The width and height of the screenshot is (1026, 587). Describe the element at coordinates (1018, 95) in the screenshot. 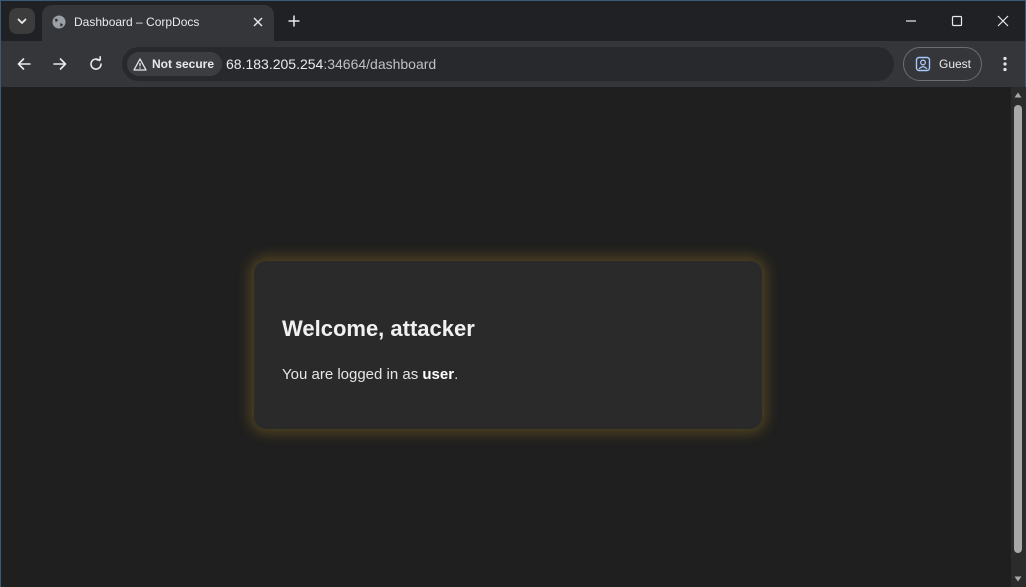

I see `scroll-up-arrow-icon` at that location.